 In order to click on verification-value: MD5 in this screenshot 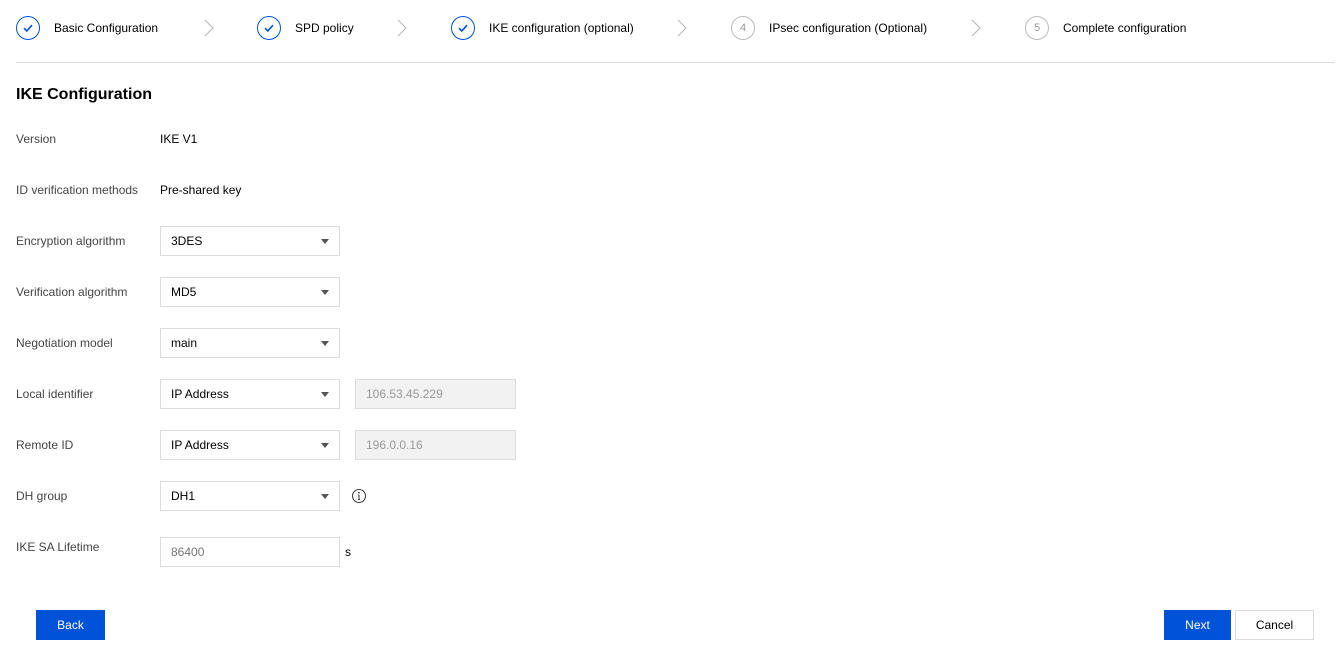, I will do `click(184, 292)`.